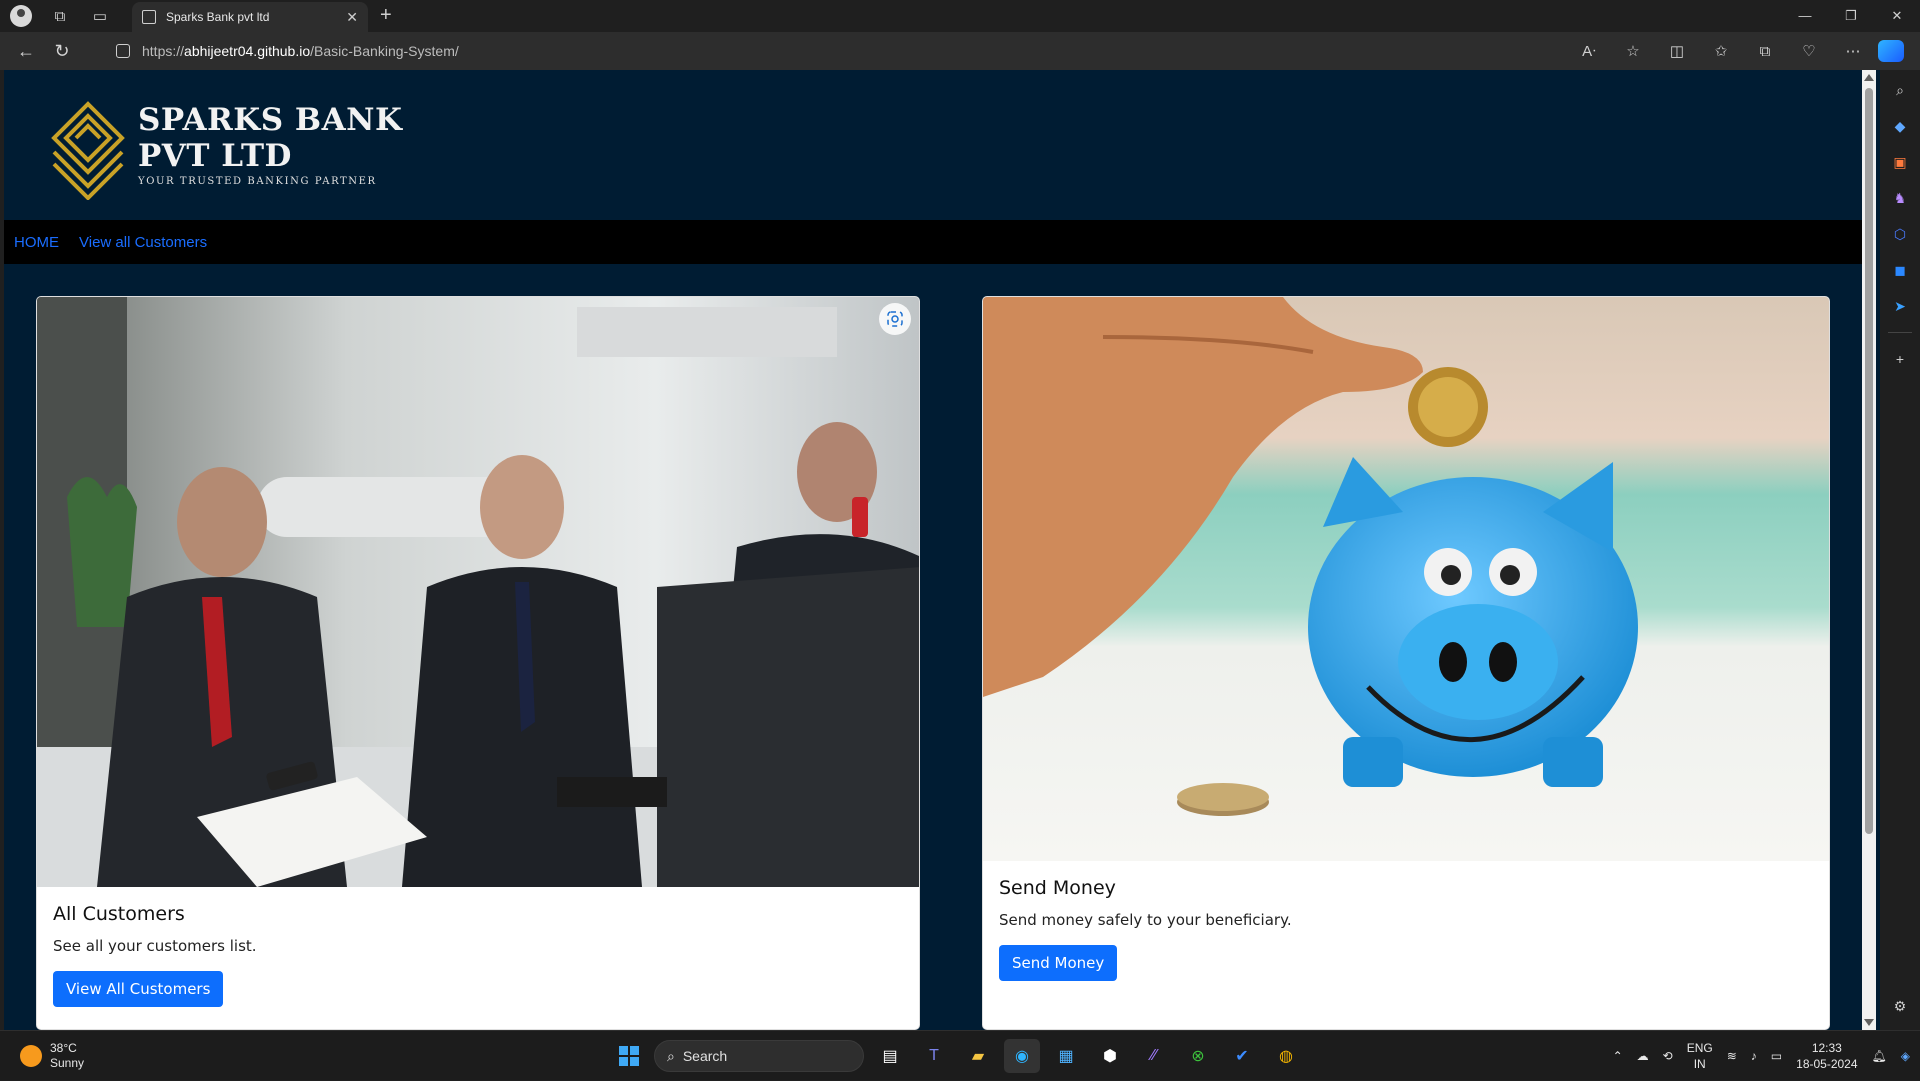 Image resolution: width=1920 pixels, height=1081 pixels. Describe the element at coordinates (1900, 1006) in the screenshot. I see `settings-icon: ⚙` at that location.